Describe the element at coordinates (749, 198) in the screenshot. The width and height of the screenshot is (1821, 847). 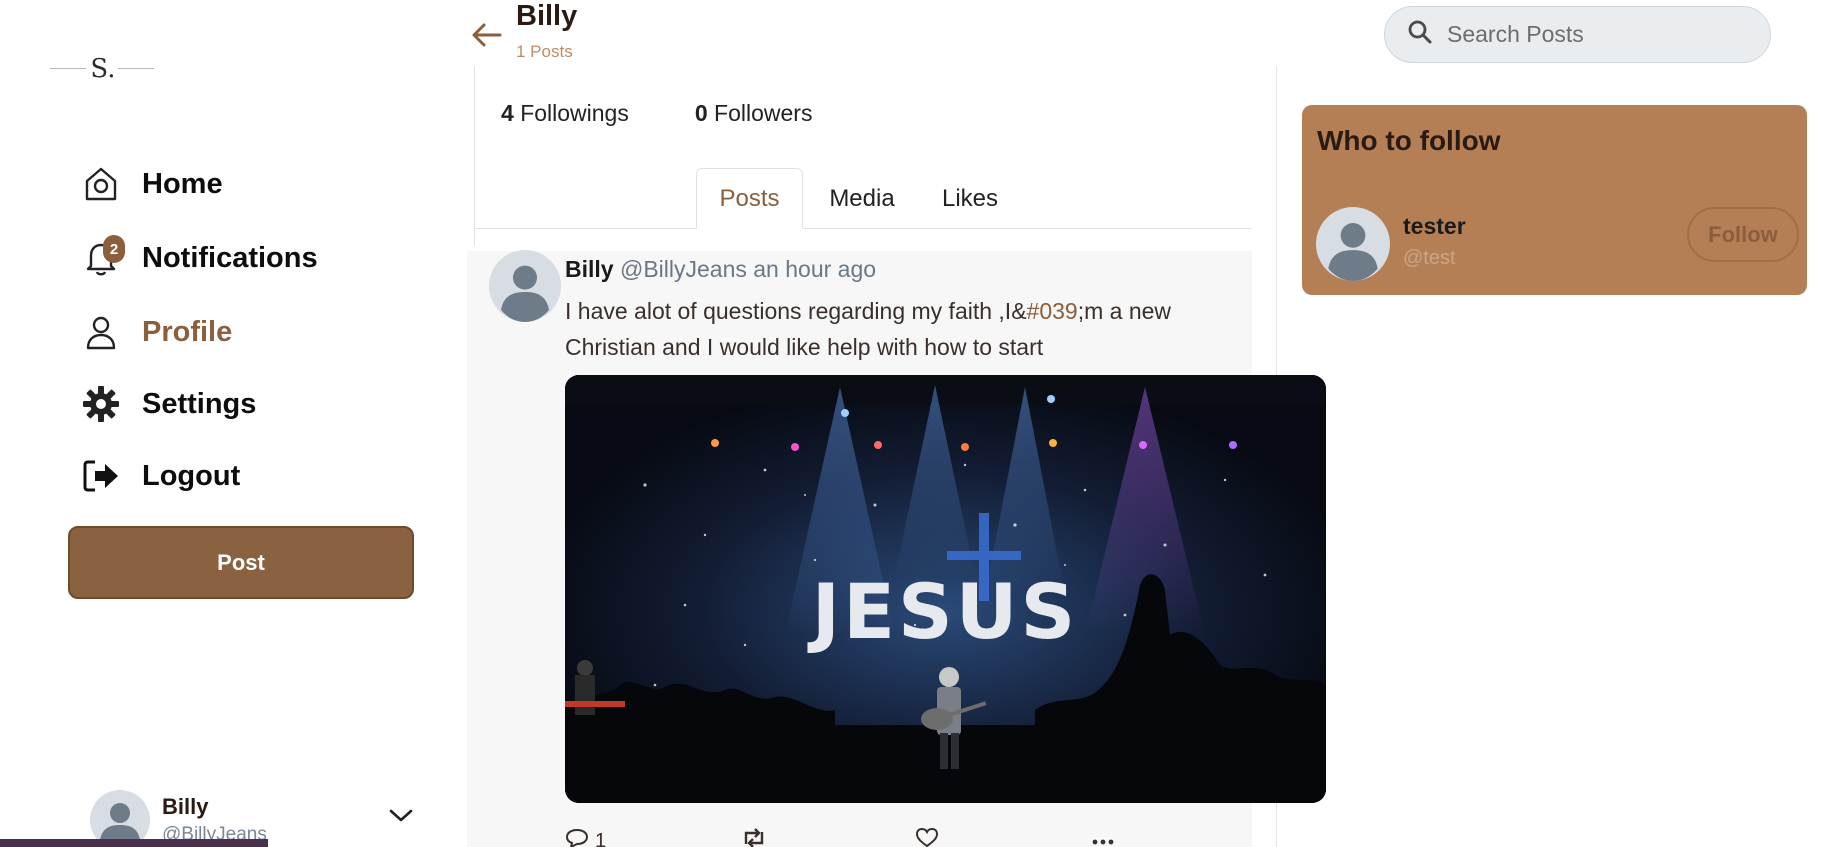
I see `tab-posts: Posts` at that location.